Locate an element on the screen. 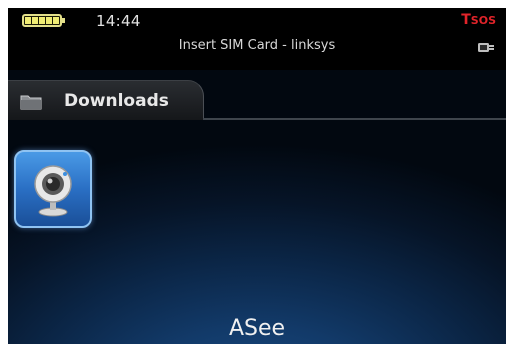 The height and width of the screenshot is (344, 514). signal-indicator: TSOS is located at coordinates (478, 20).